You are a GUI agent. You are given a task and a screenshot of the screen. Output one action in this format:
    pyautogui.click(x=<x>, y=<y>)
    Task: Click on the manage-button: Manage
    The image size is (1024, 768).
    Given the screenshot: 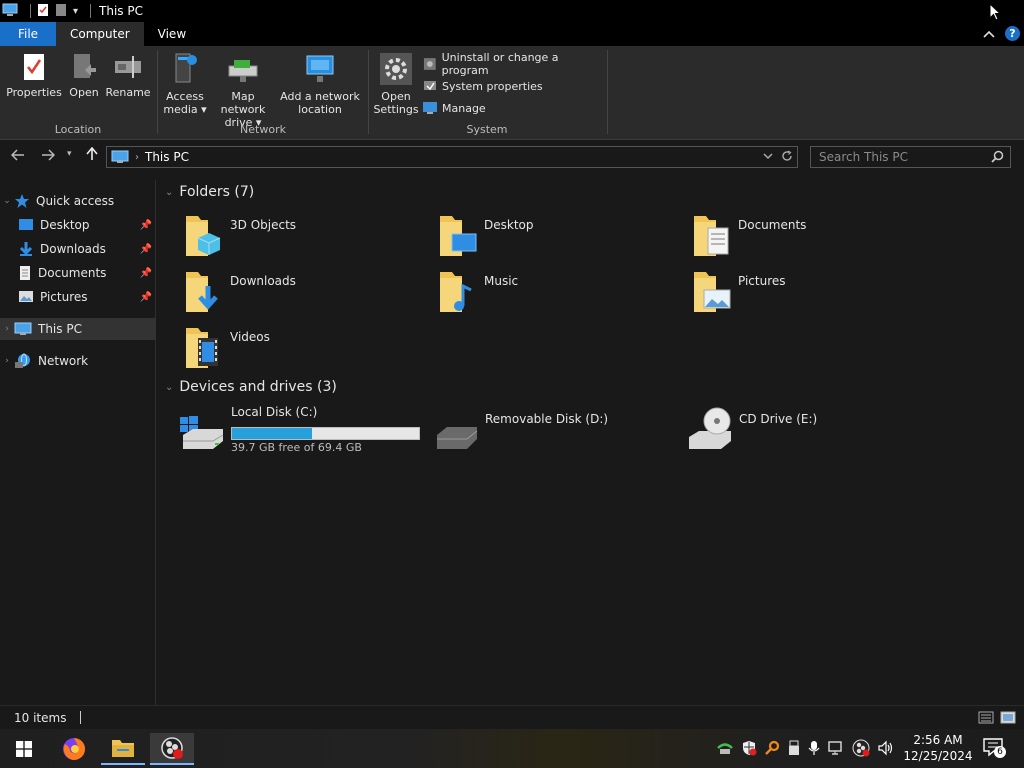 What is the action you would take?
    pyautogui.click(x=513, y=108)
    